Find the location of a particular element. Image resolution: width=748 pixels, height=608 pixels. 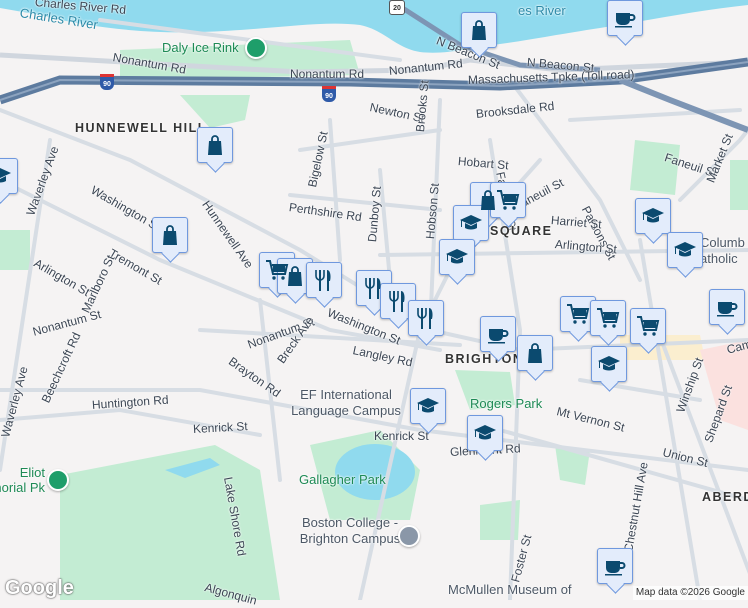

label-ef-campus: EF International Language Campus is located at coordinates (346, 403).